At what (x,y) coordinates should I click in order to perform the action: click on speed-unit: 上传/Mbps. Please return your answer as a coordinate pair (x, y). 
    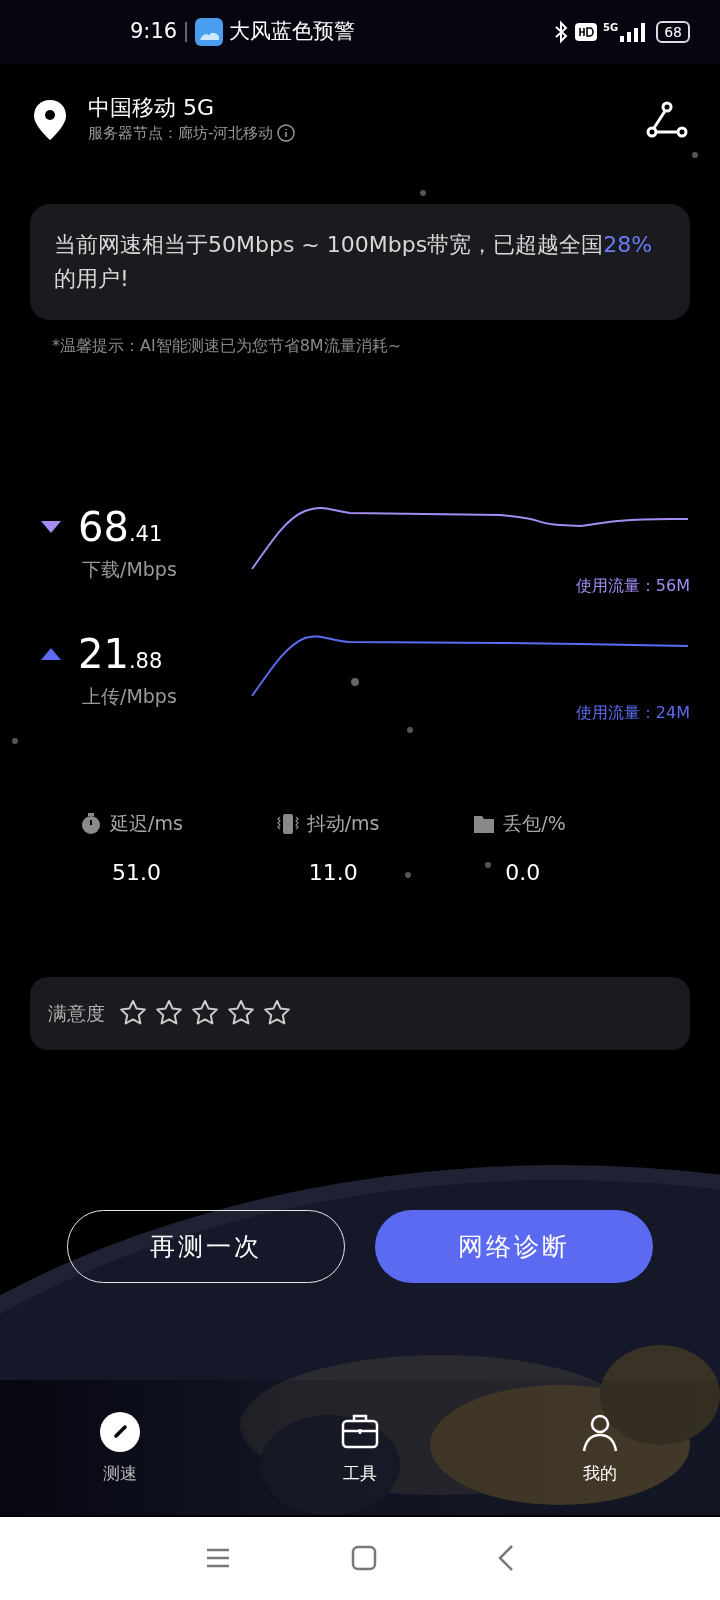
    Looking at the image, I should click on (130, 696).